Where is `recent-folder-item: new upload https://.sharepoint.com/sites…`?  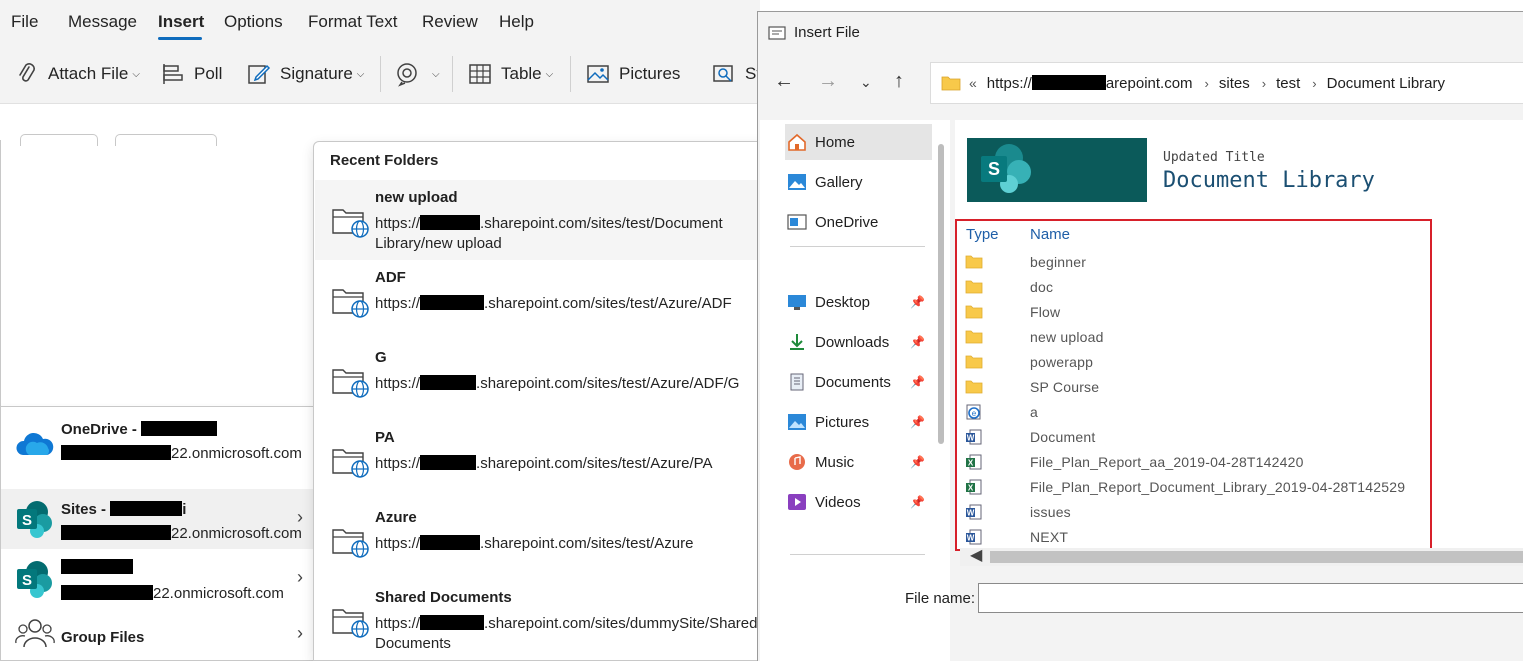 recent-folder-item: new upload https://.sharepoint.com/sites… is located at coordinates (548, 220).